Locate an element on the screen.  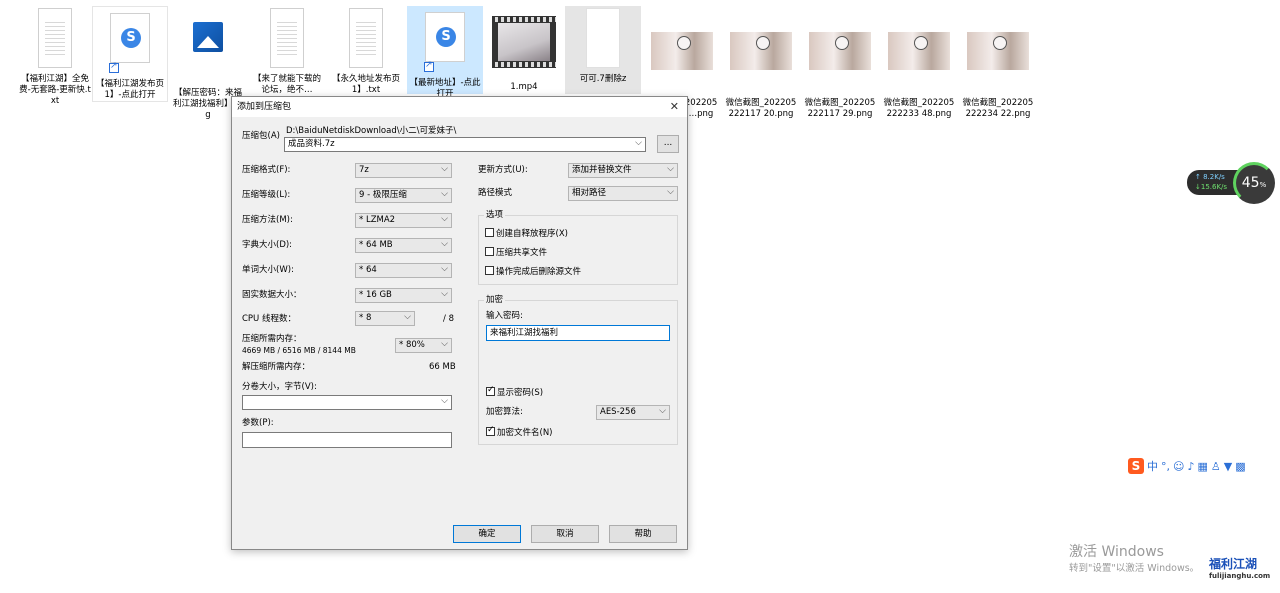
word-select: * 64 ⌵ is located at coordinates (403, 270).